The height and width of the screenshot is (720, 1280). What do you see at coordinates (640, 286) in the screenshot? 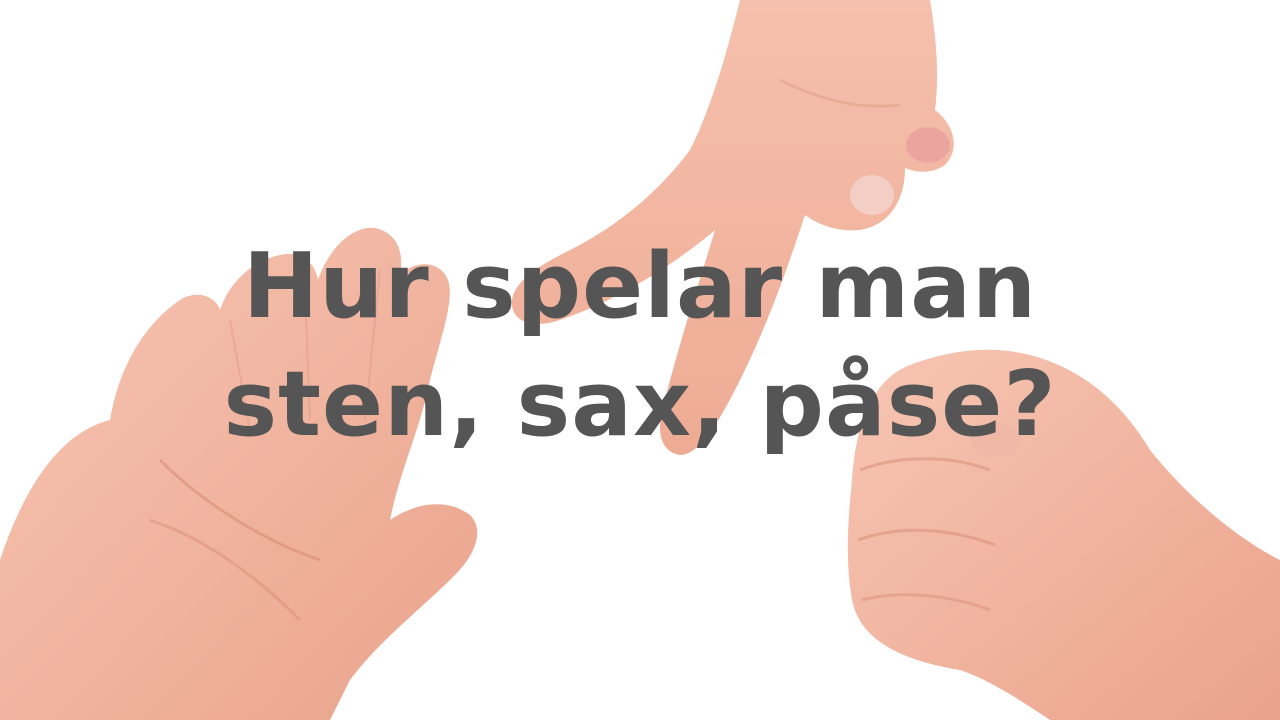
I see `headline-line-1: Hur spelar man` at bounding box center [640, 286].